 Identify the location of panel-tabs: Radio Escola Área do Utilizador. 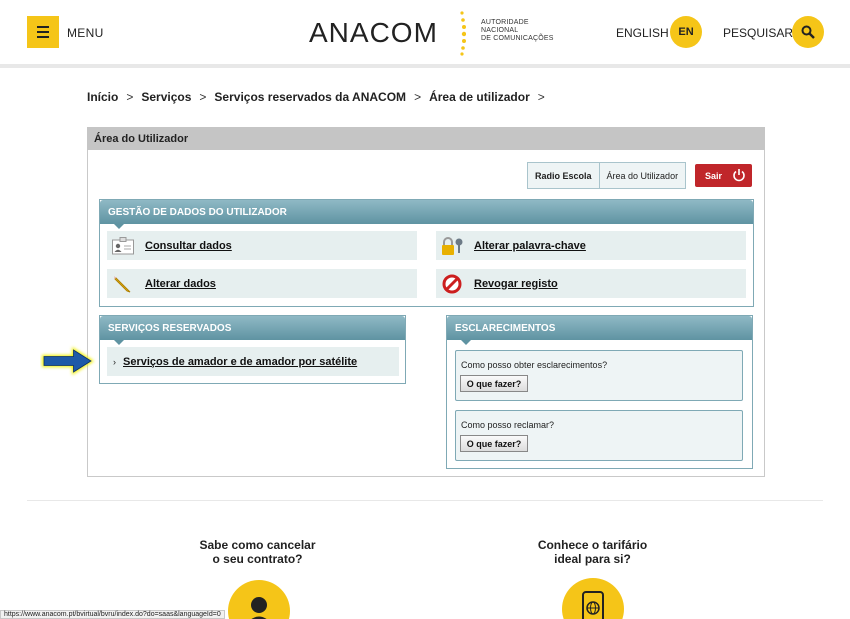
(607, 175).